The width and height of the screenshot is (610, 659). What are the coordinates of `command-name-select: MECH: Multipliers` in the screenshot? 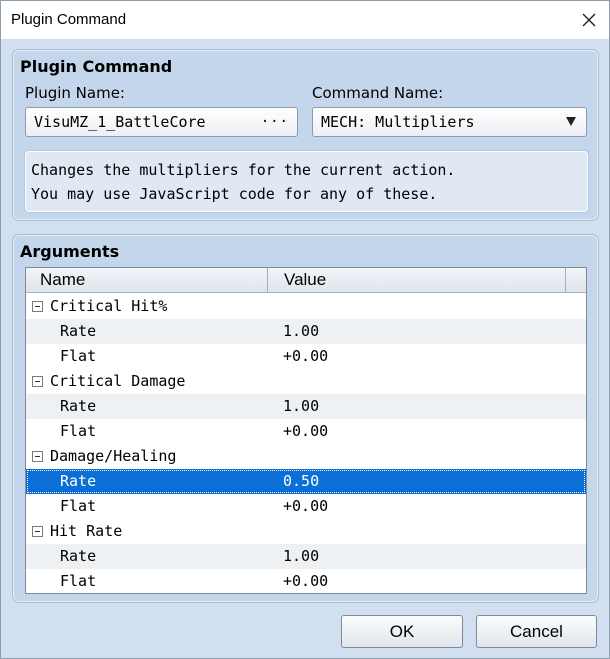 It's located at (449, 122).